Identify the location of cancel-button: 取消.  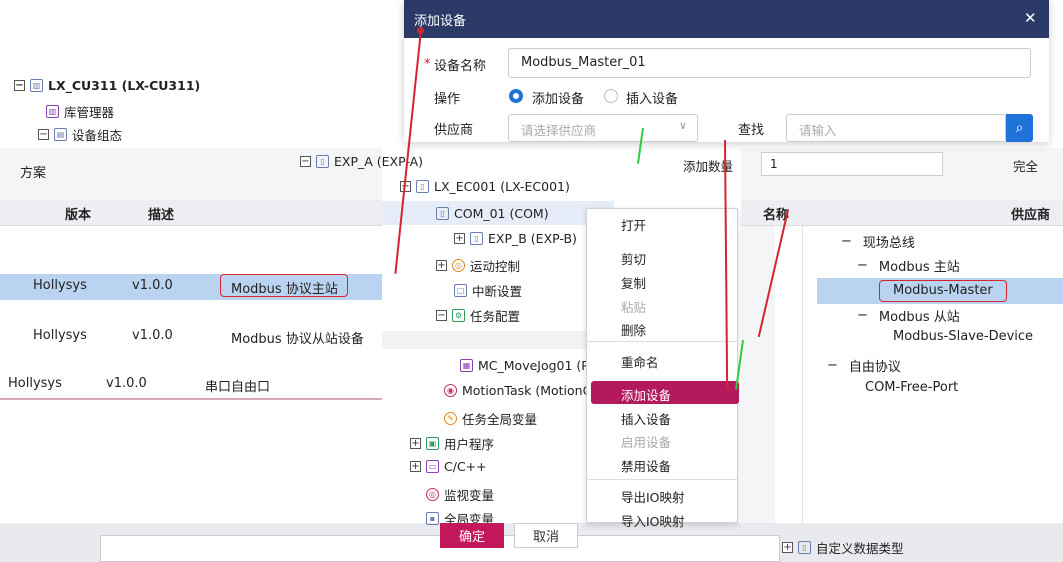
(546, 535).